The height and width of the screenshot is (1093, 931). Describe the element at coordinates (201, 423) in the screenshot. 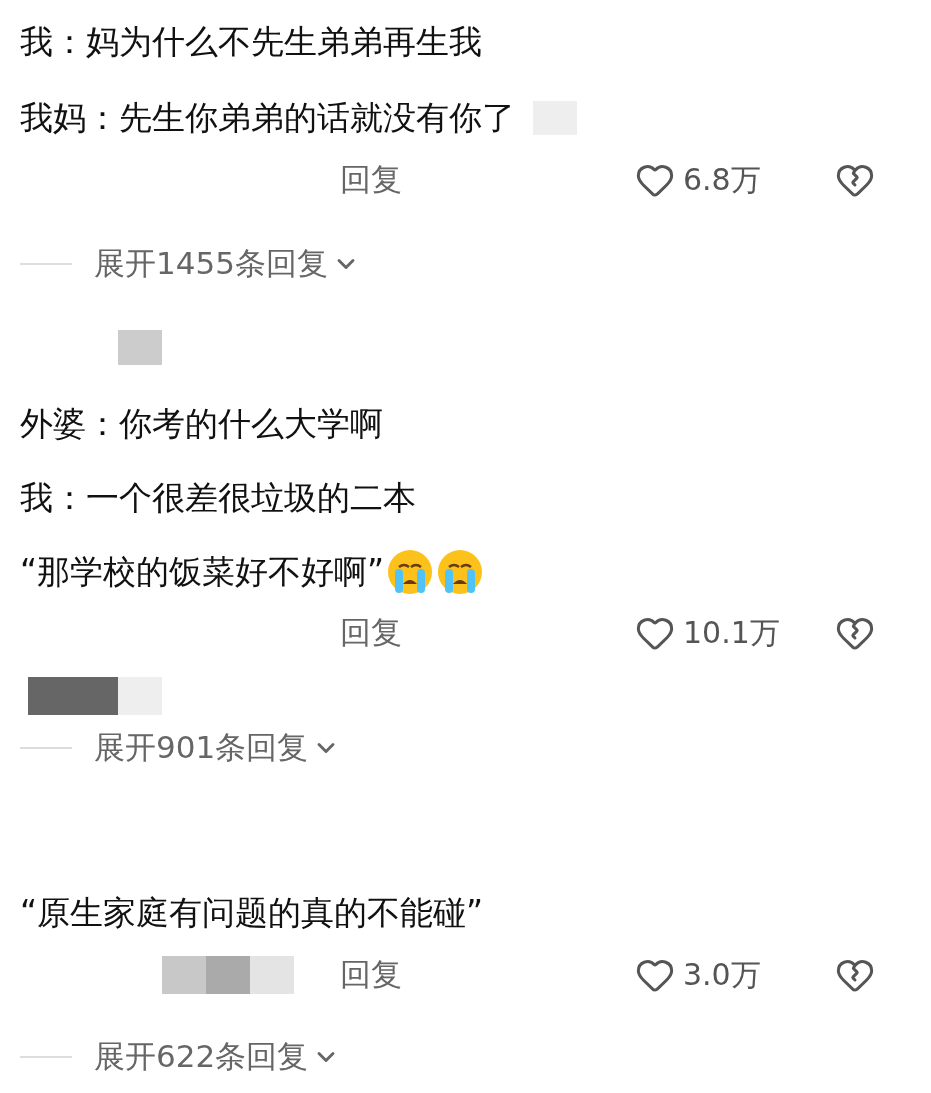

I see `comment-text: 外婆：你考的什么大学啊` at that location.